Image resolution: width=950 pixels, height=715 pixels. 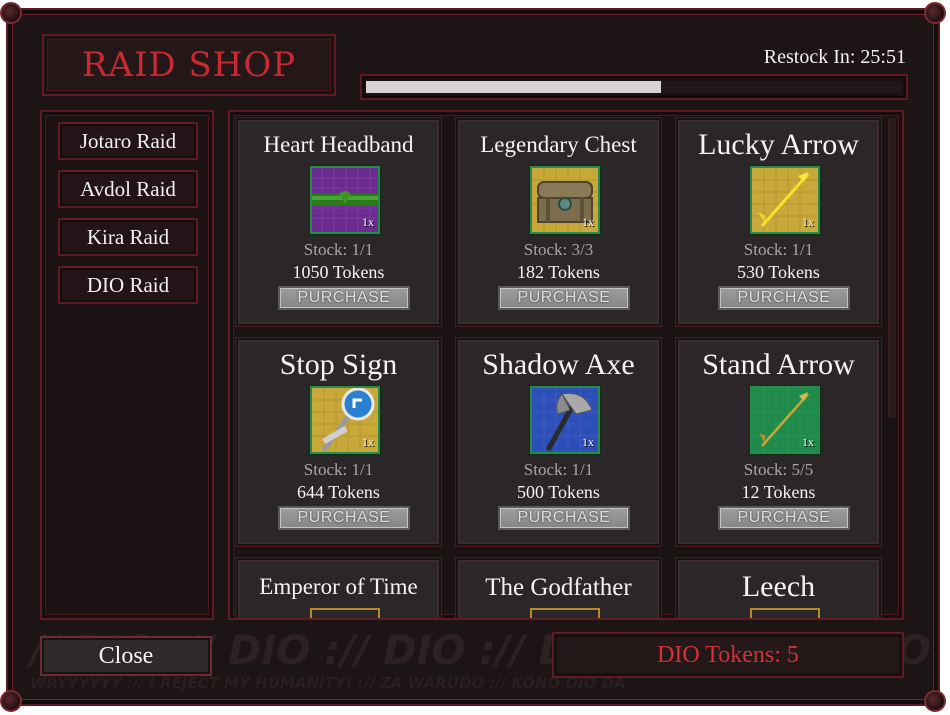 I want to click on item-name: Shadow Axe, so click(x=558, y=364).